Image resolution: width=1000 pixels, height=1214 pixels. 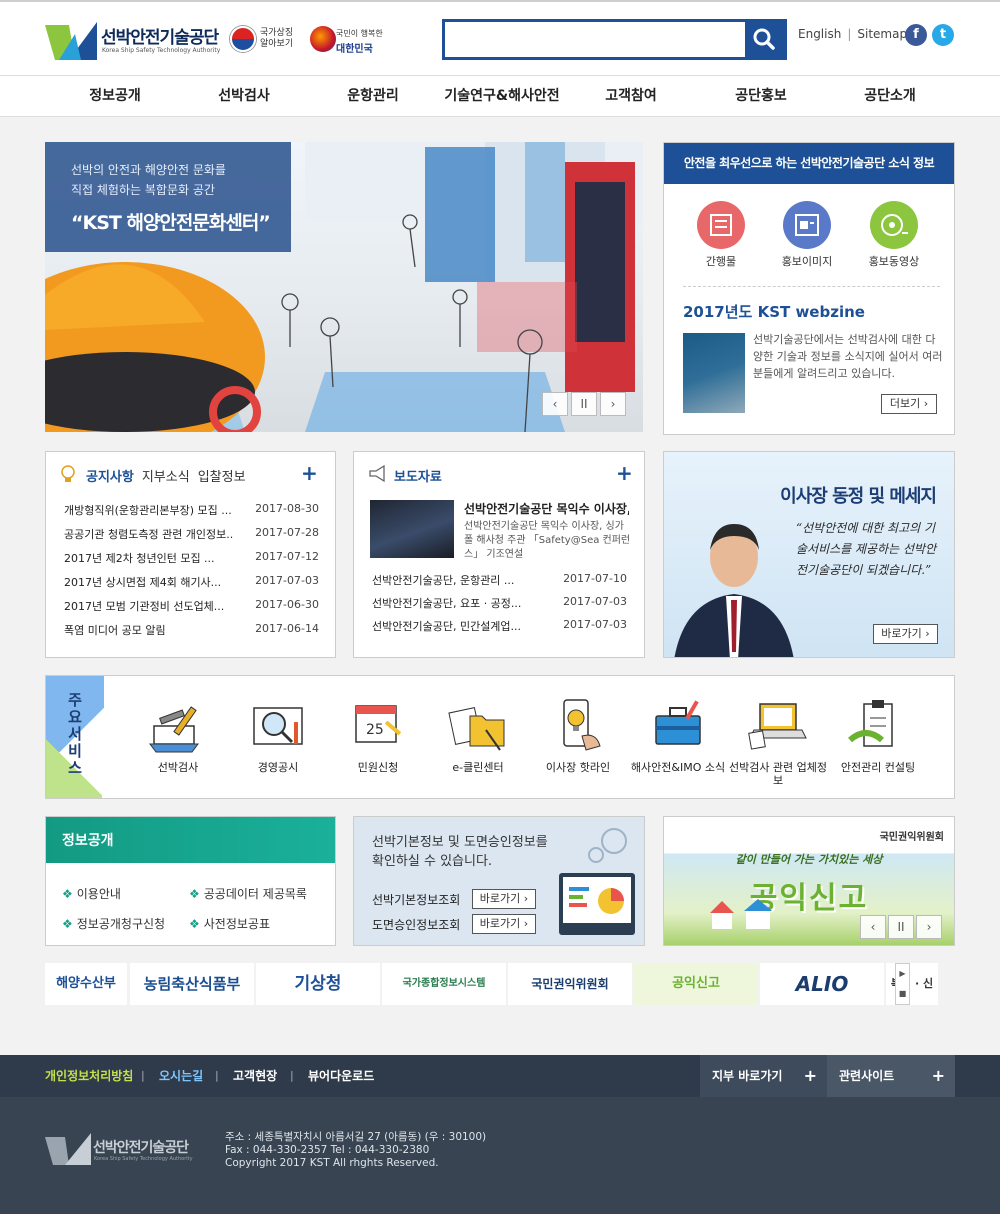 What do you see at coordinates (761, 96) in the screenshot?
I see `nav-pr: 공단홍보` at bounding box center [761, 96].